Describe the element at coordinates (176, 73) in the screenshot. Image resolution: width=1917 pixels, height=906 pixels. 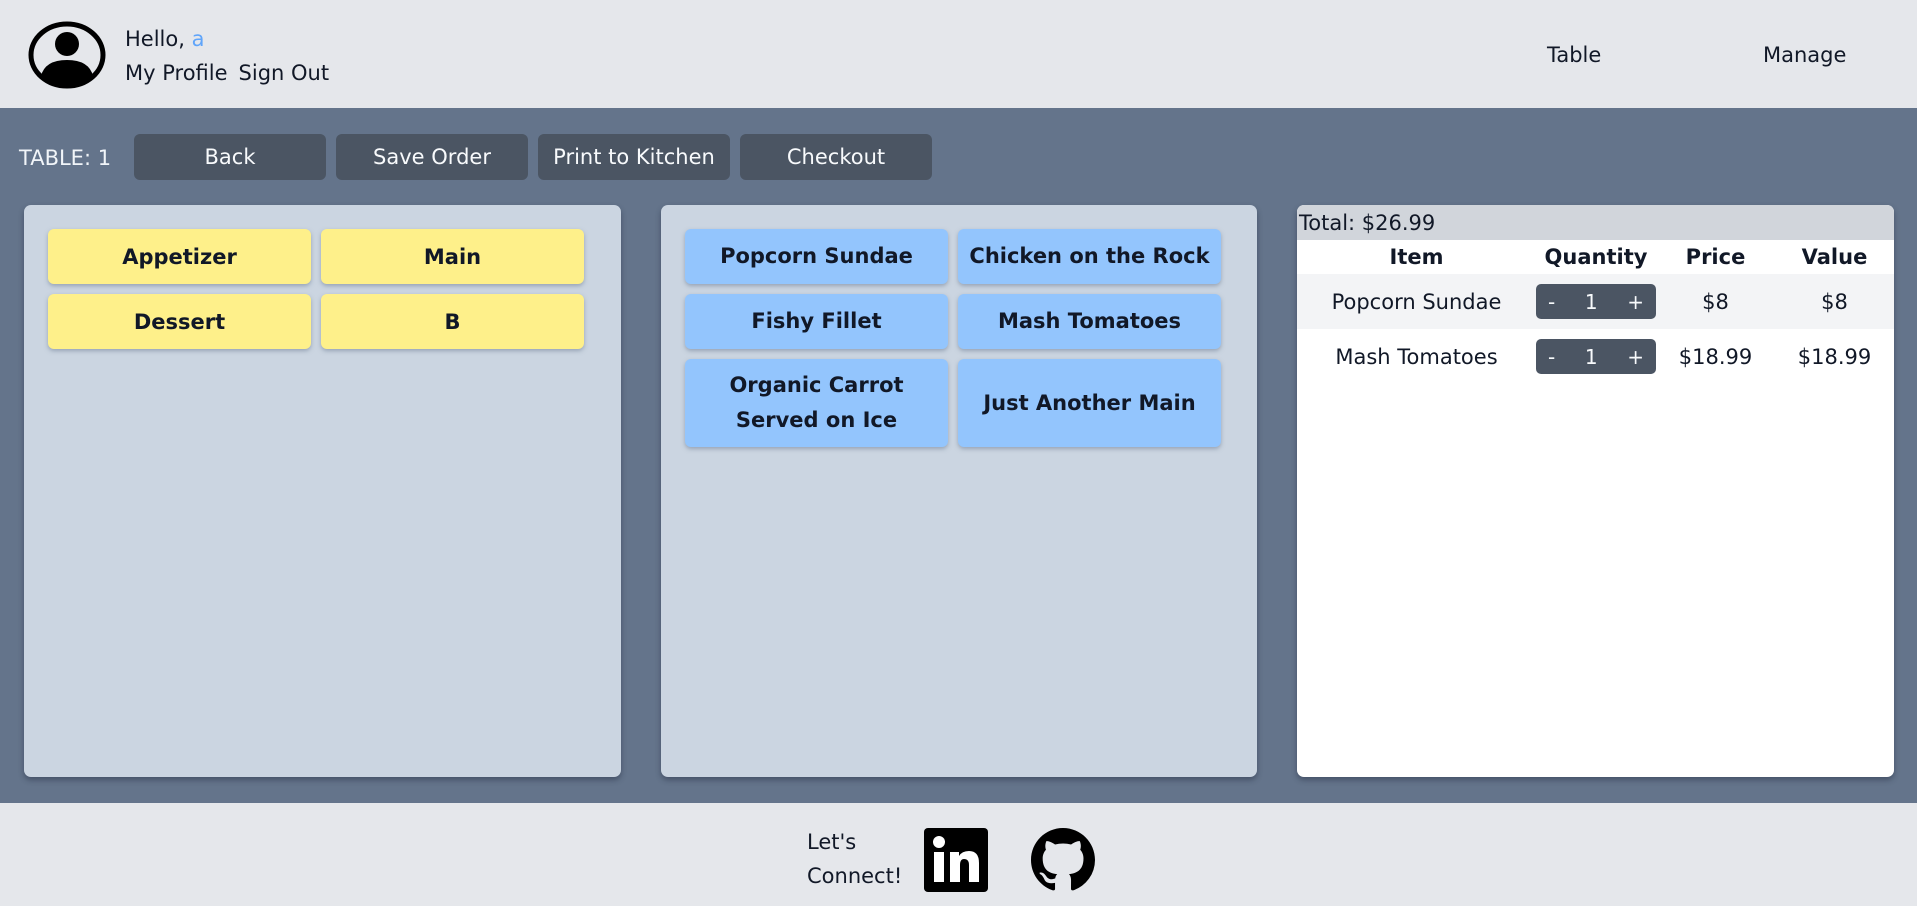
I see `my-profile-link: My Profile` at that location.